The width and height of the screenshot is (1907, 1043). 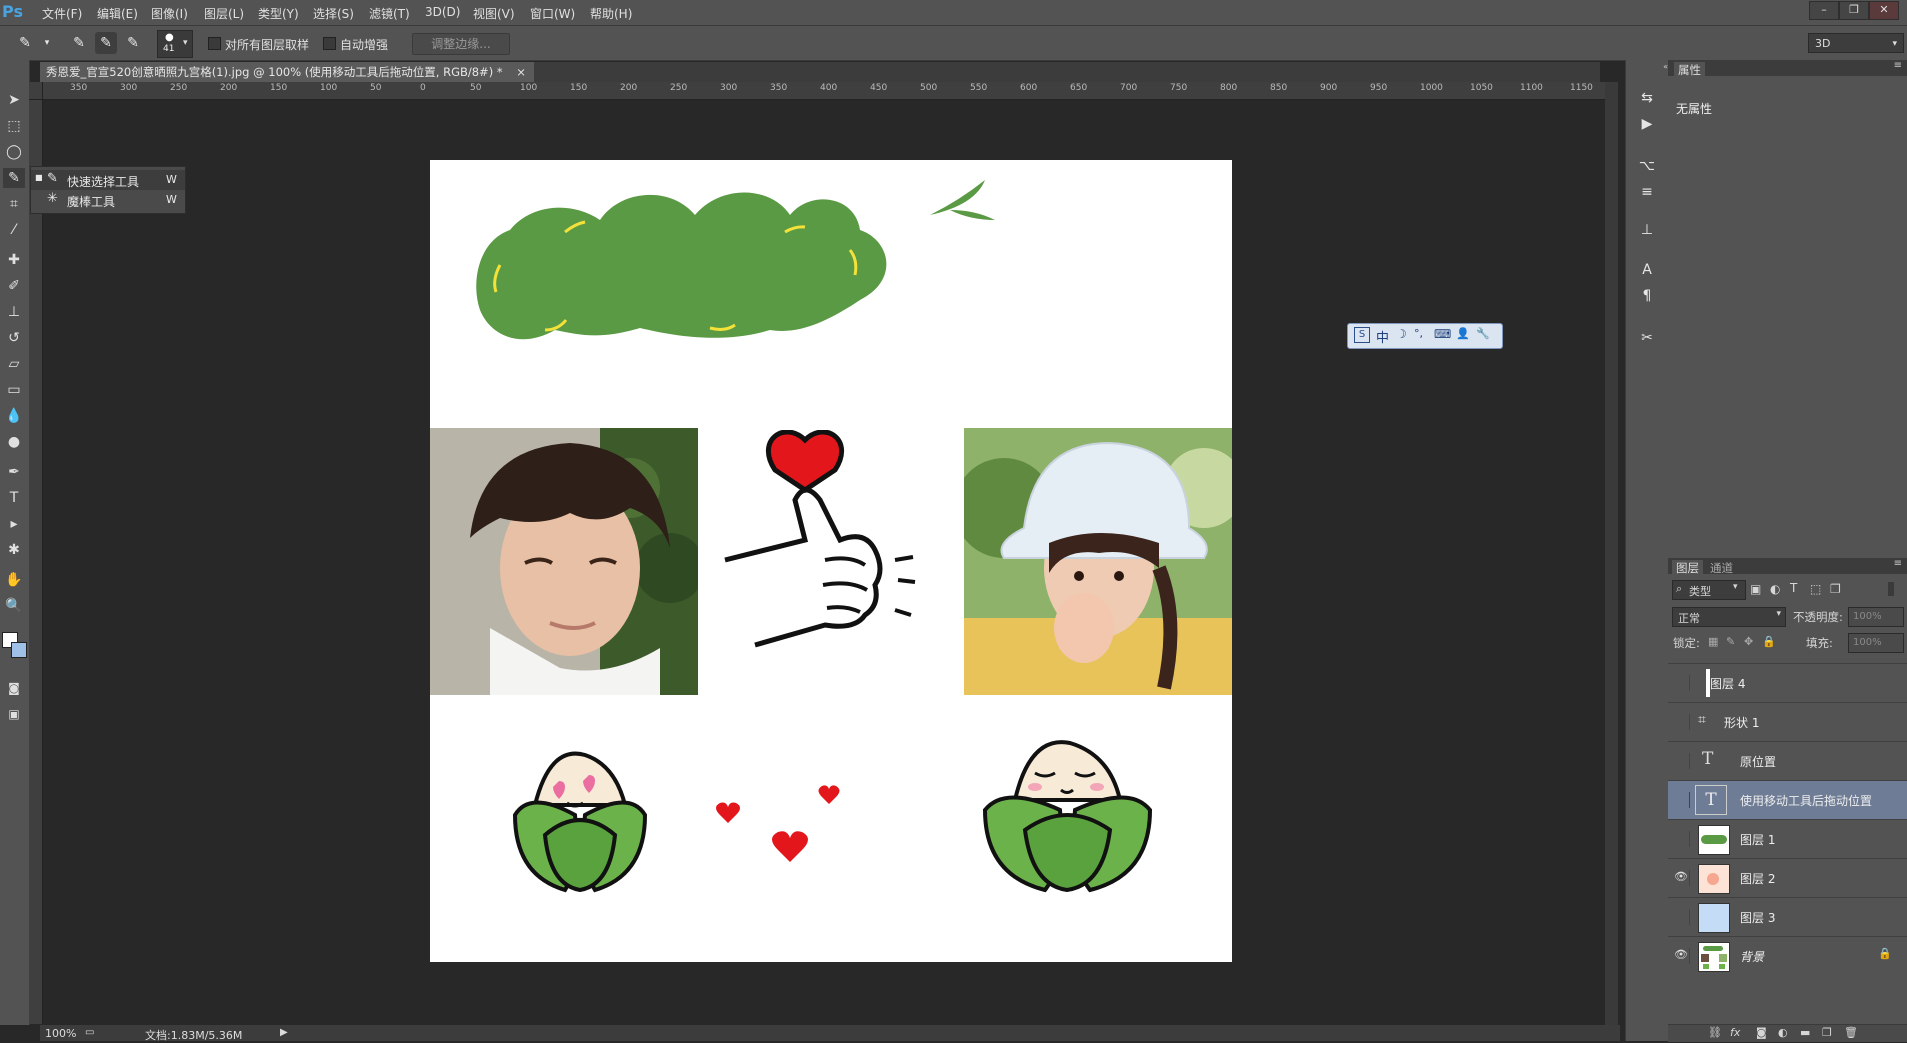 I want to click on quick-mask-icon: ◙, so click(x=14, y=688).